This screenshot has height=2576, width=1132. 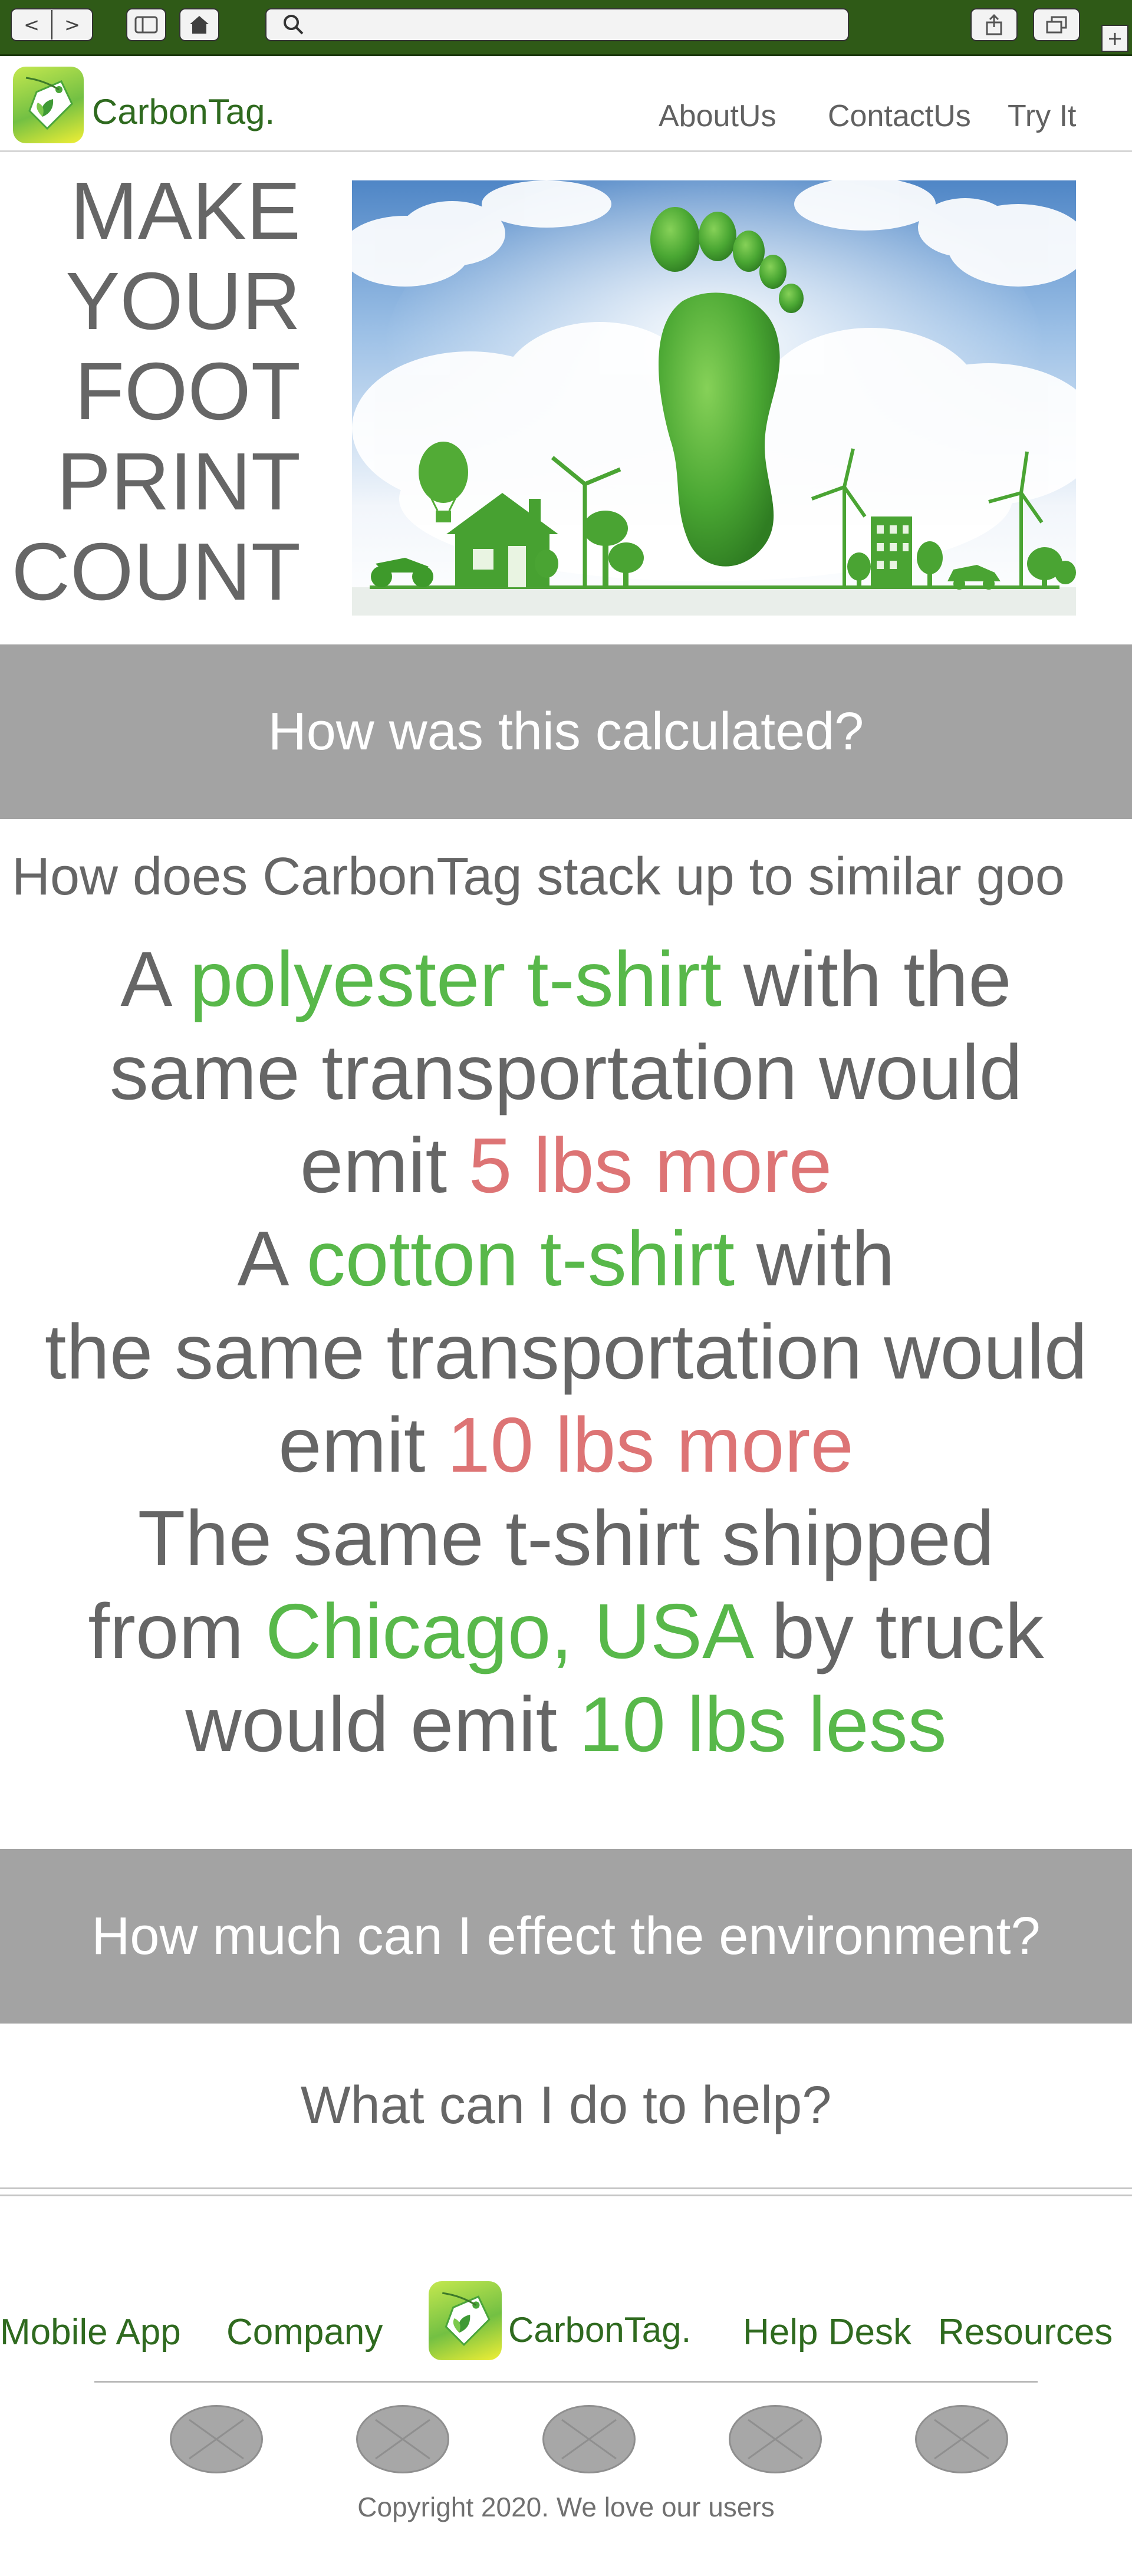 What do you see at coordinates (520, 1259) in the screenshot?
I see `comparison-item: cotton t-shirt` at bounding box center [520, 1259].